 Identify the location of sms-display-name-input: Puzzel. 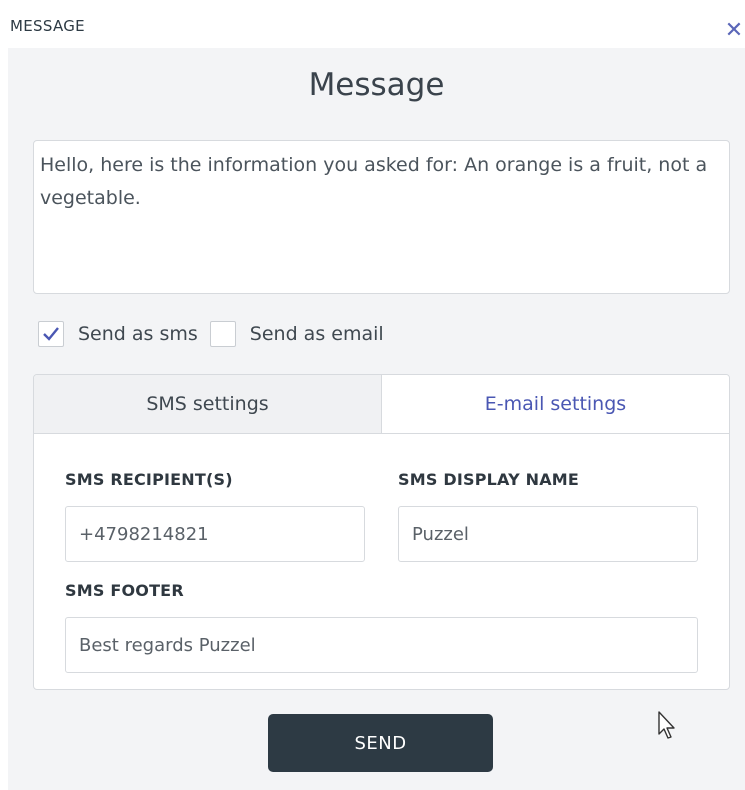
(548, 534).